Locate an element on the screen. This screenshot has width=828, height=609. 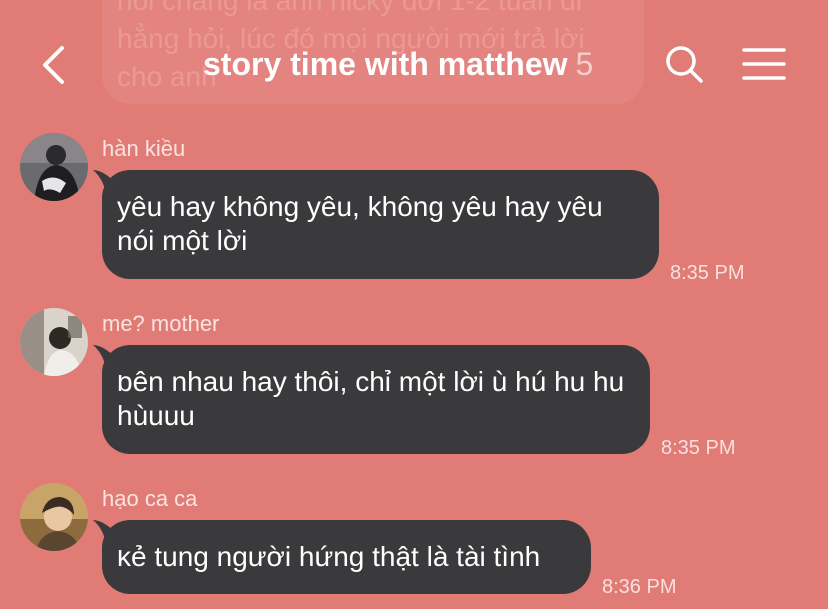
avatar-me-mother is located at coordinates (54, 342).